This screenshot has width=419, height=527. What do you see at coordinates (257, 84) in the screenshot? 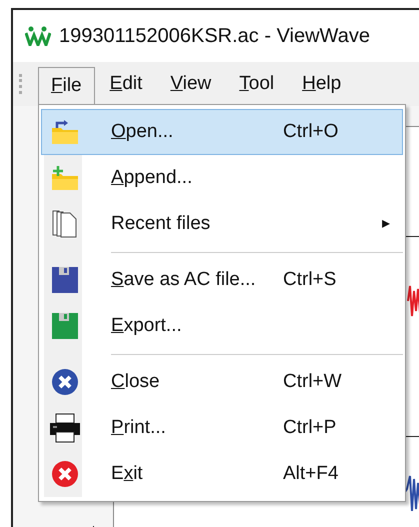
I see `menu-item: Tool` at bounding box center [257, 84].